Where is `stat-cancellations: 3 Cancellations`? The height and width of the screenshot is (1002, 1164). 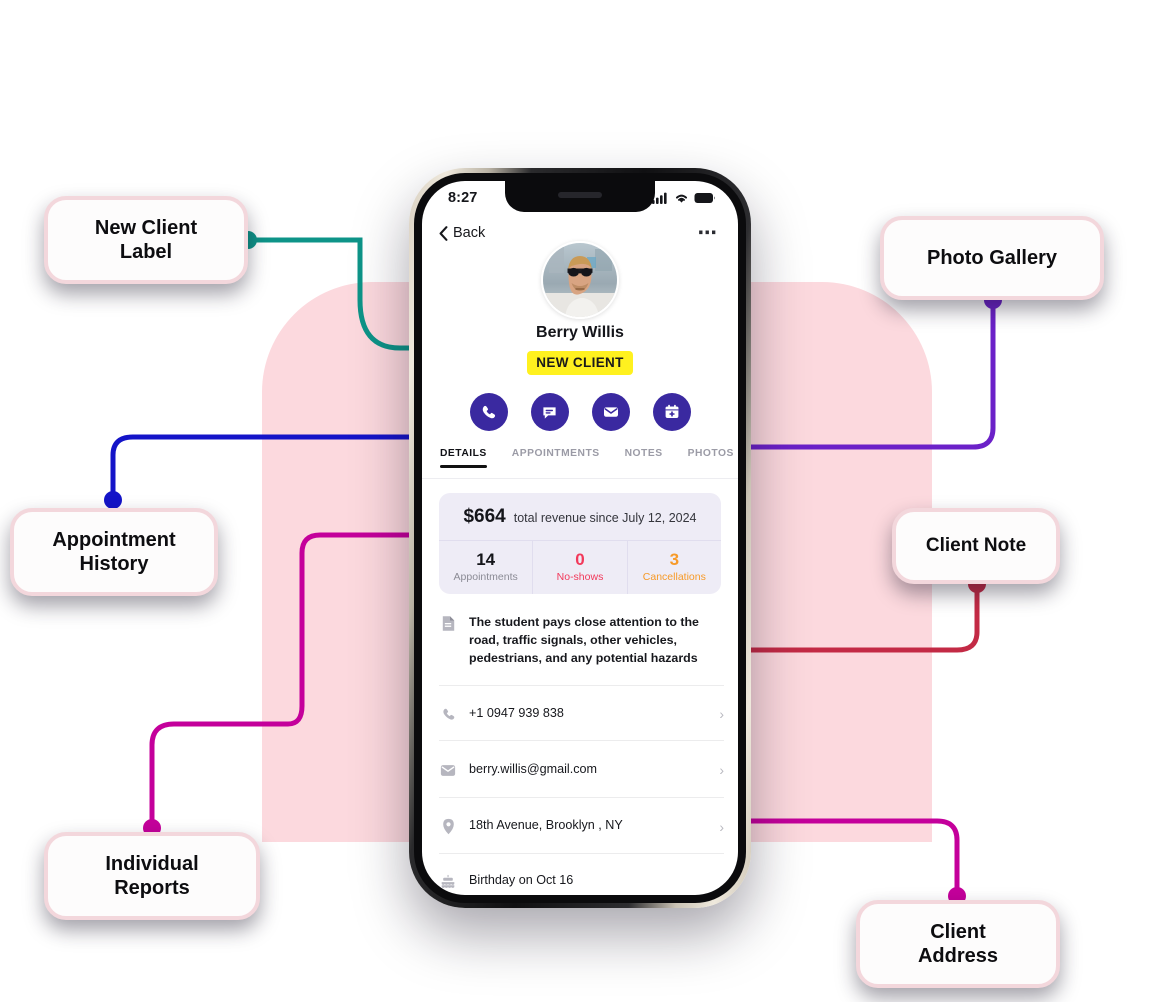
stat-cancellations: 3 Cancellations is located at coordinates (673, 568).